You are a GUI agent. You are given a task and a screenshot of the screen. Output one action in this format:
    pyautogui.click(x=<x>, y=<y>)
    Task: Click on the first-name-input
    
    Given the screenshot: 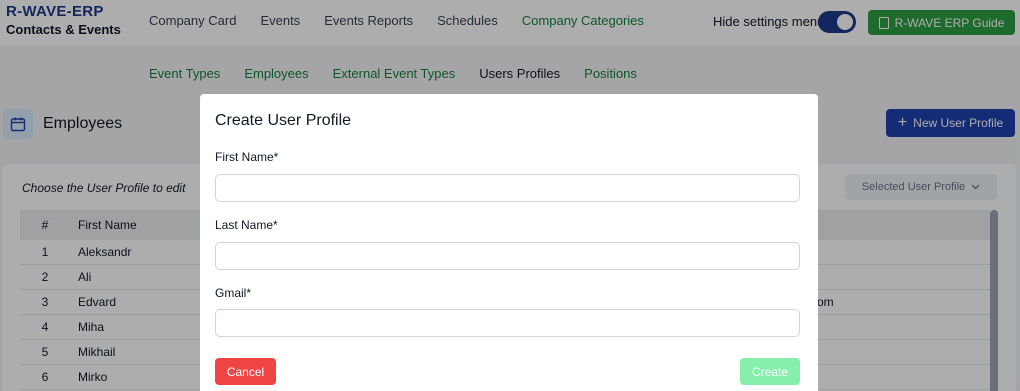 What is the action you would take?
    pyautogui.click(x=507, y=188)
    